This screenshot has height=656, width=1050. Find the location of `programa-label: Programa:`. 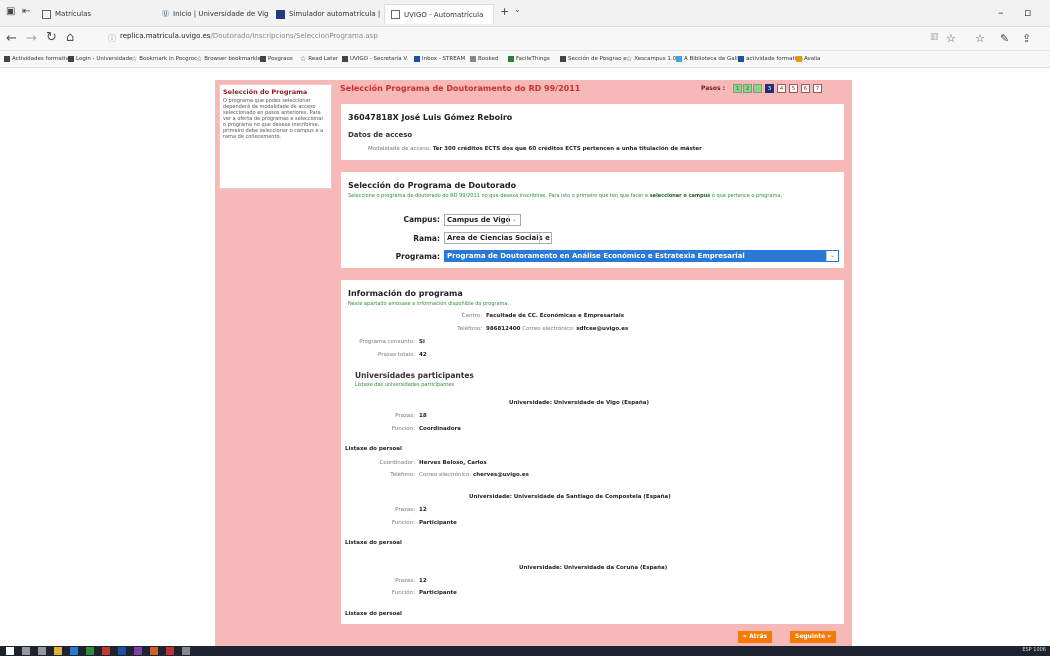

programa-label: Programa: is located at coordinates (417, 256).